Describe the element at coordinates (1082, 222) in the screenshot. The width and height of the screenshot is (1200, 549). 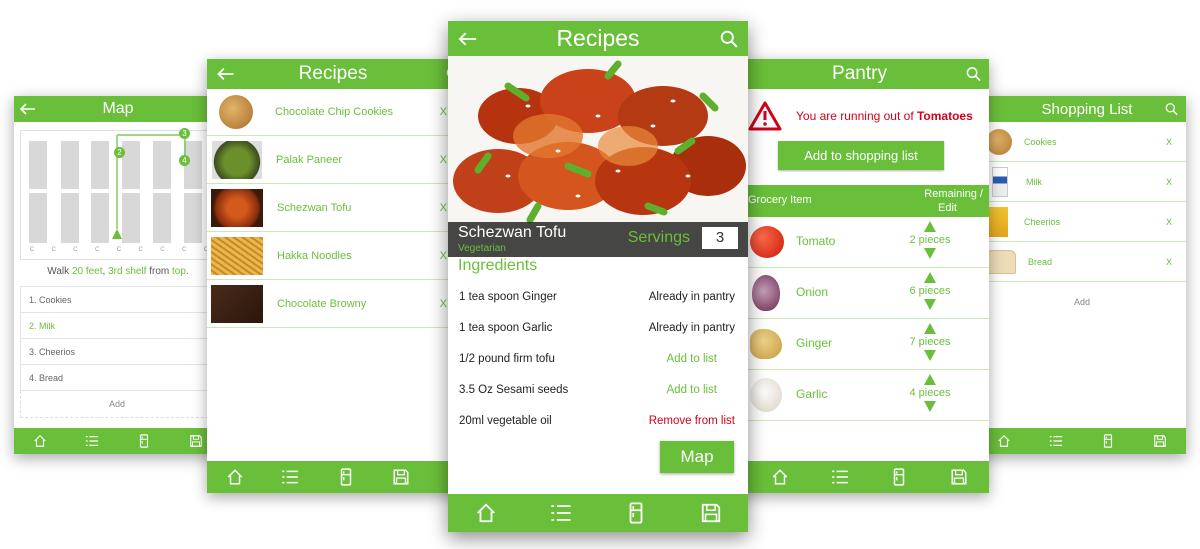
I see `list-item: Cheerios X` at that location.